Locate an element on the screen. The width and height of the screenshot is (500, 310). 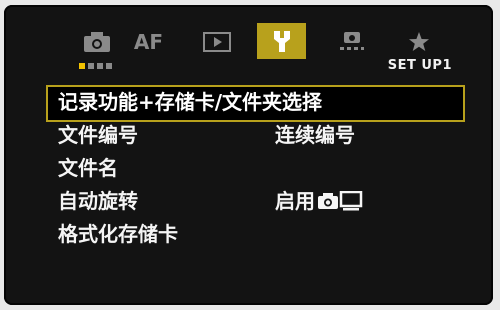
menu-item-value-text: 连续编号 is located at coordinates (315, 135).